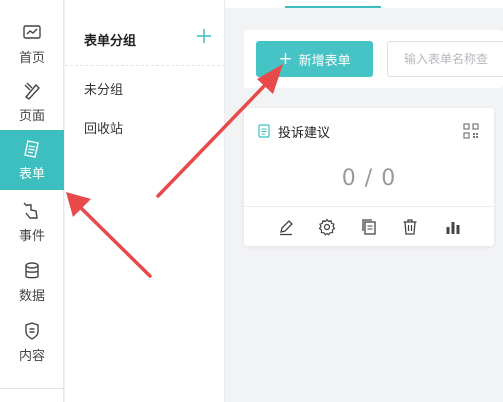 This screenshot has height=402, width=503. What do you see at coordinates (204, 36) in the screenshot?
I see `add-group-icon` at bounding box center [204, 36].